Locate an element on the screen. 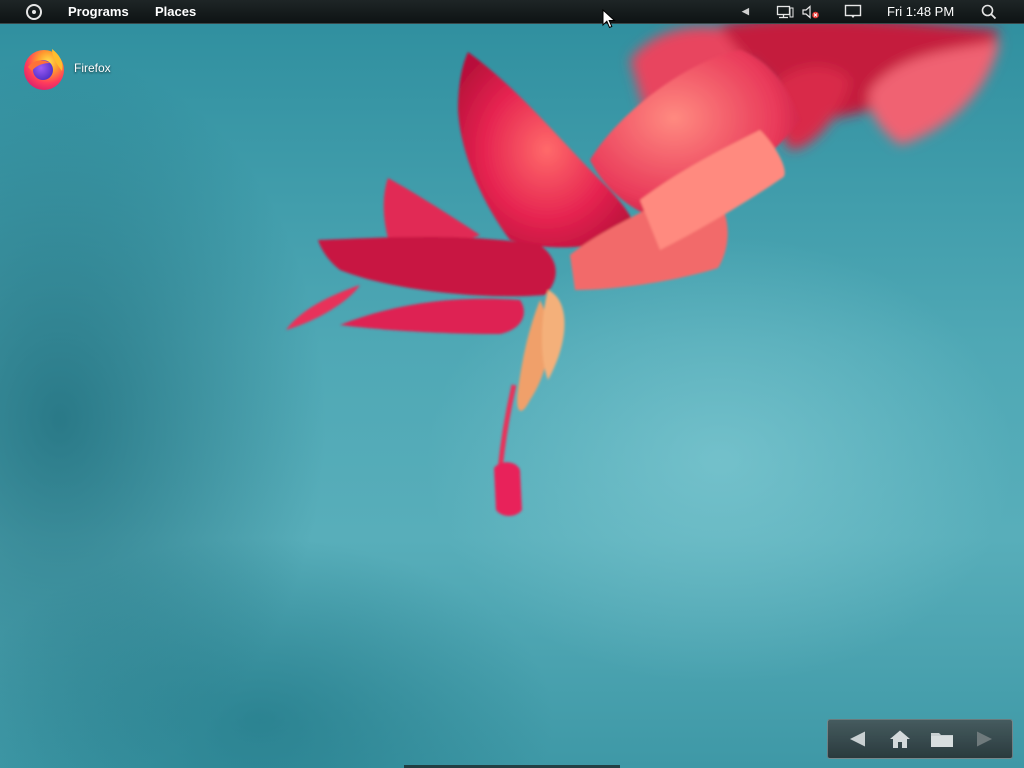 Image resolution: width=1024 pixels, height=768 pixels. dock-forward-button is located at coordinates (984, 739).